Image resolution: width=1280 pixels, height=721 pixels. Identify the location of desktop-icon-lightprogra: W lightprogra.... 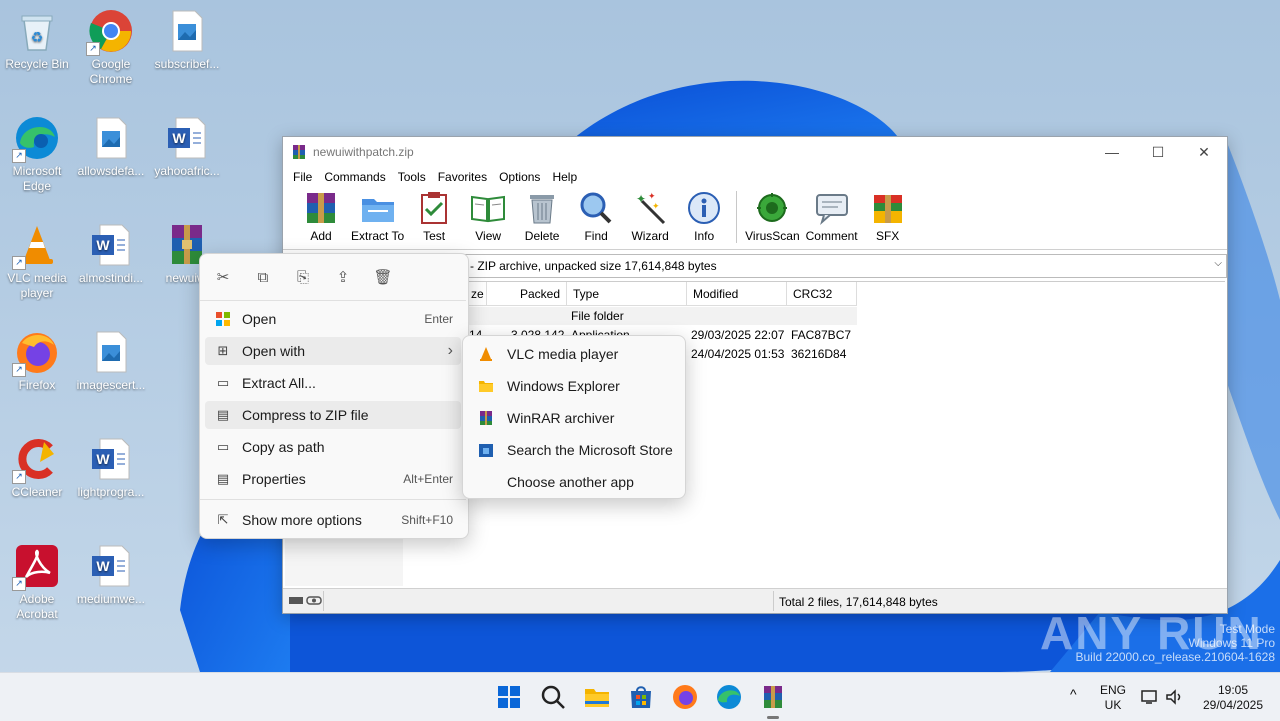
(111, 468).